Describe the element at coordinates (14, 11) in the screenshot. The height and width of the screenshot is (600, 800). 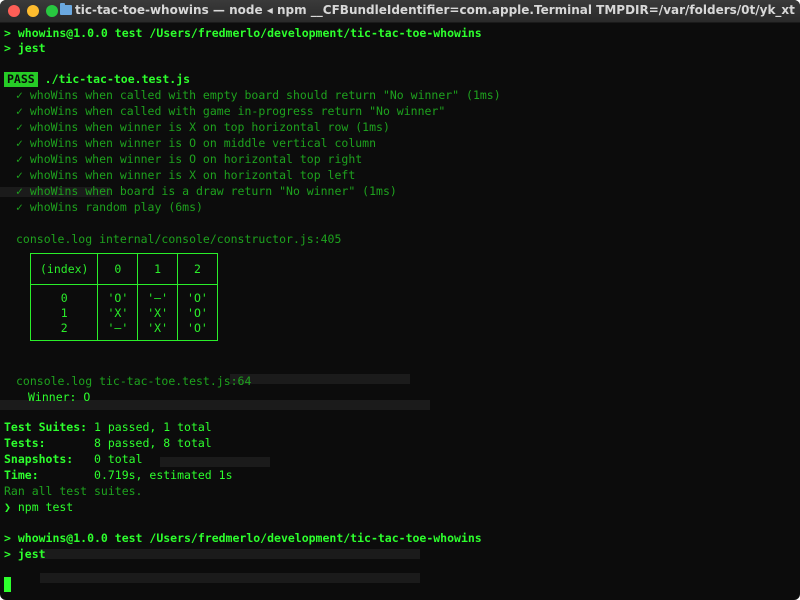
I see `close-window-button` at that location.